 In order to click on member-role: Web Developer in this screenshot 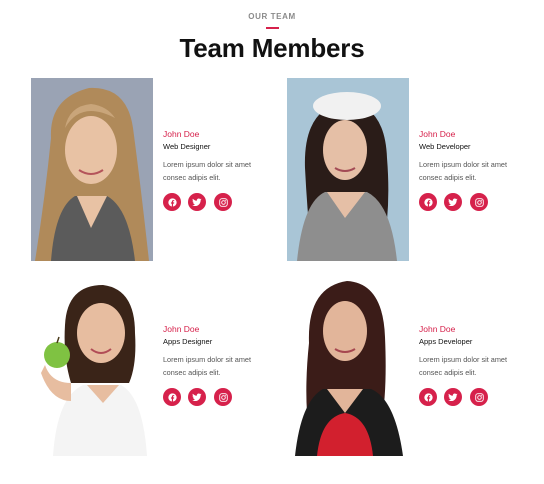, I will do `click(445, 146)`.